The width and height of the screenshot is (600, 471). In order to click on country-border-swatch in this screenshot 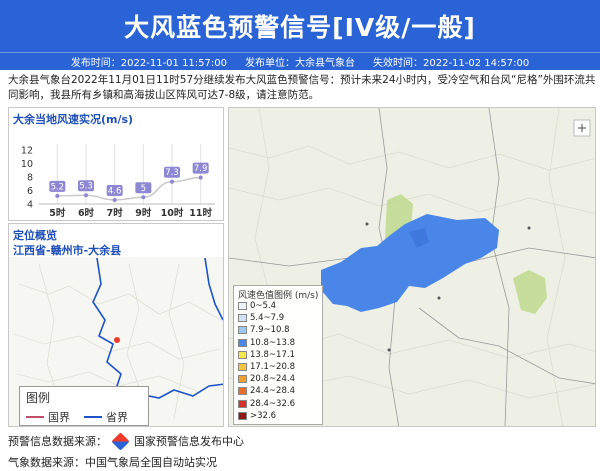, I will do `click(35, 417)`.